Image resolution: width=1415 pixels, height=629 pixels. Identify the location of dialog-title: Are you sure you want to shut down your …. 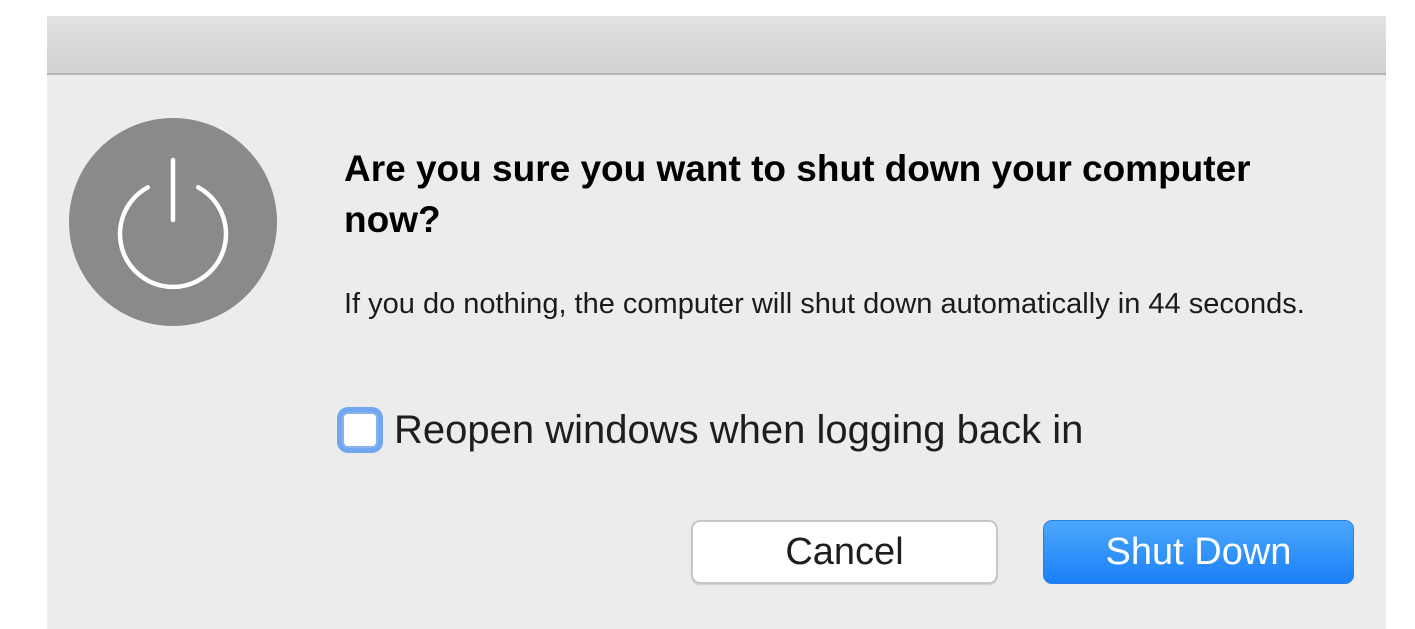
(797, 194).